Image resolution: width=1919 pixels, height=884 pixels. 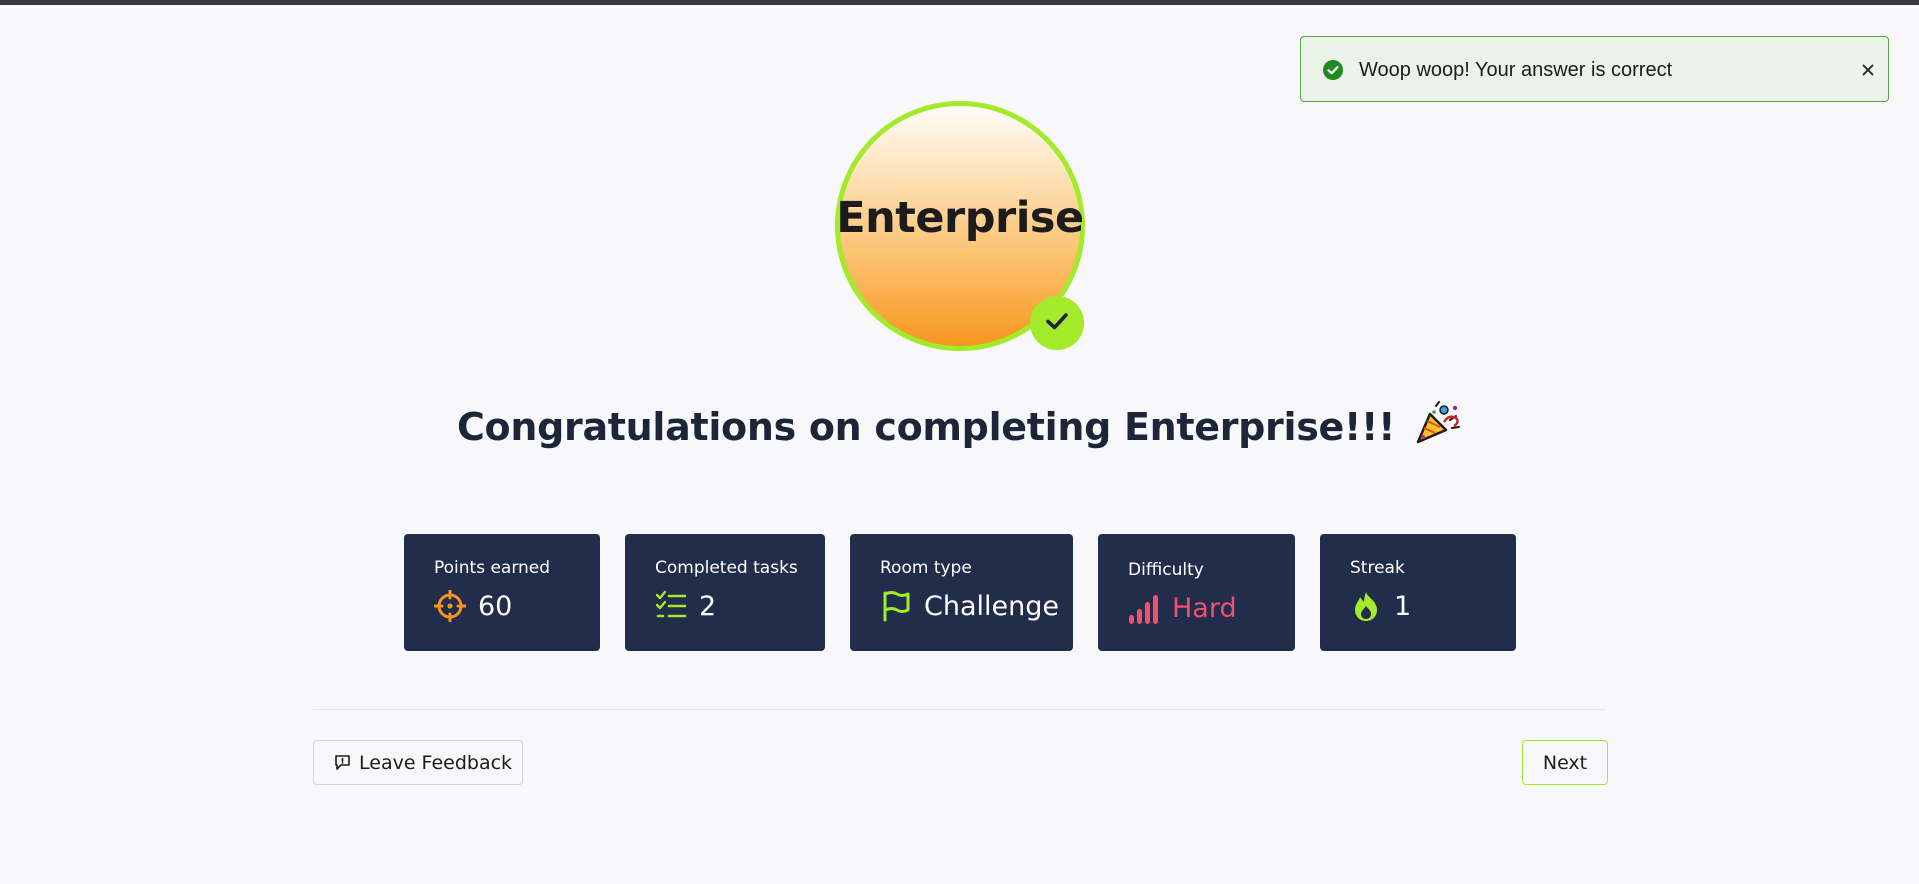 What do you see at coordinates (1144, 608) in the screenshot?
I see `signal-bars-icon` at bounding box center [1144, 608].